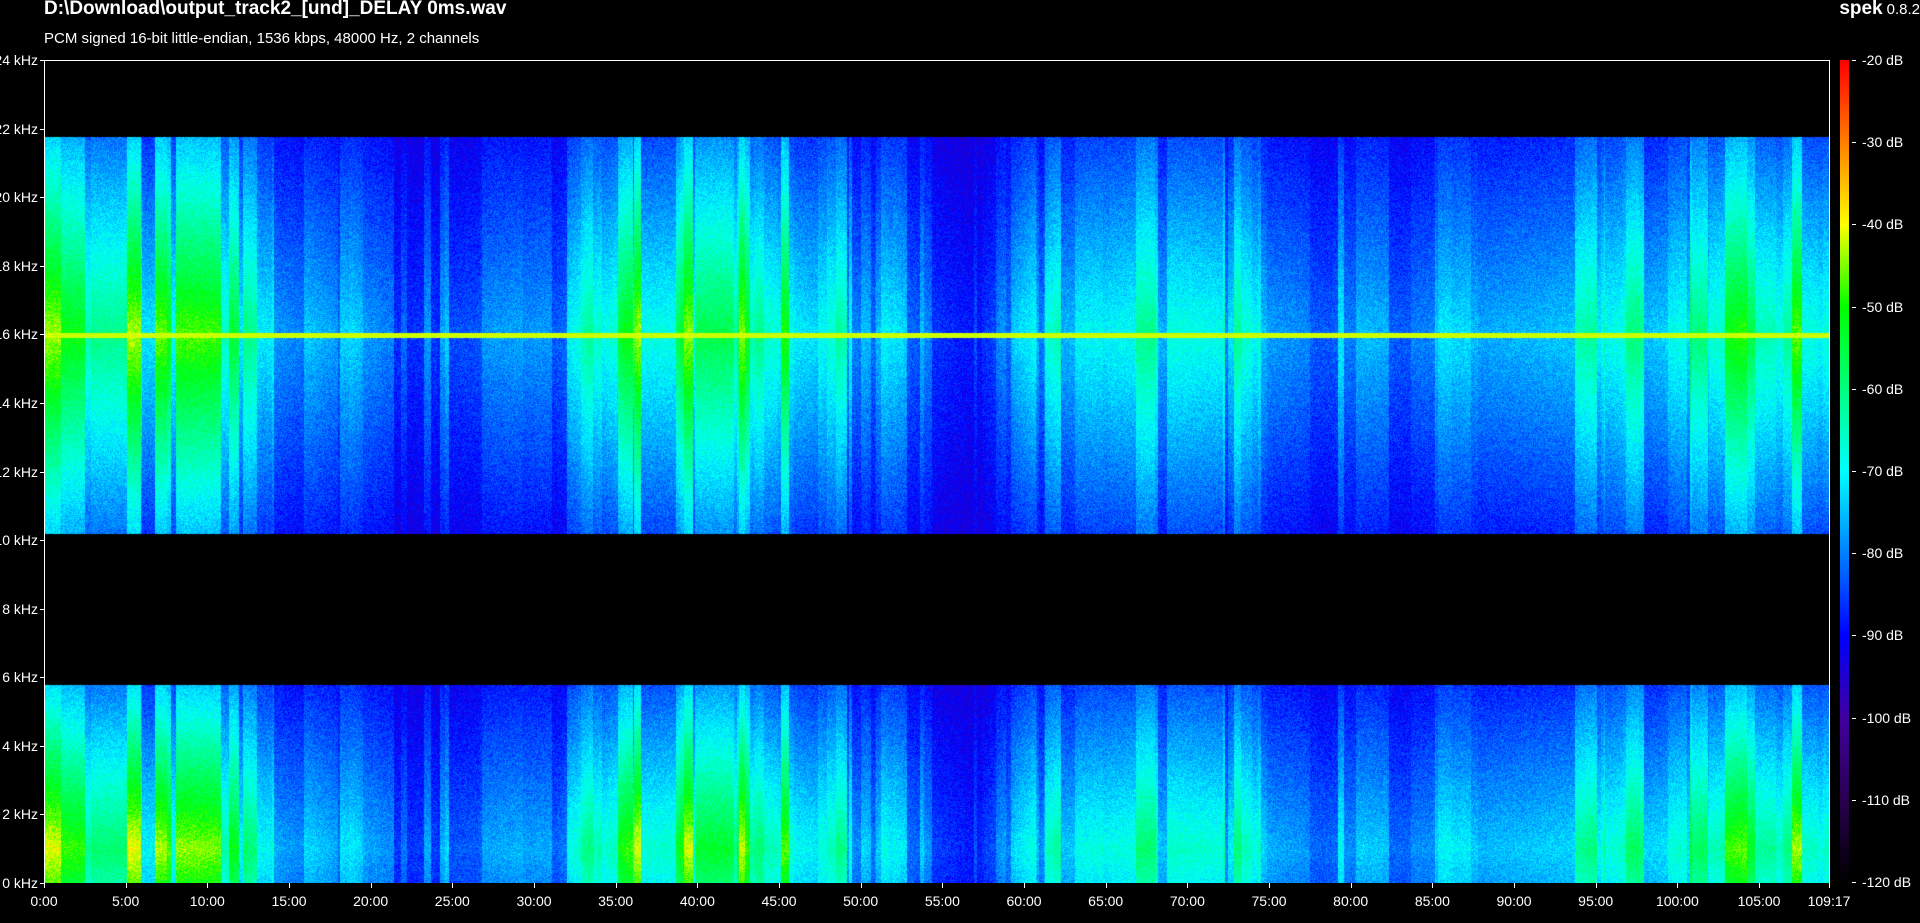 This screenshot has width=1920, height=923. I want to click on x-tick-label: 50:00, so click(861, 901).